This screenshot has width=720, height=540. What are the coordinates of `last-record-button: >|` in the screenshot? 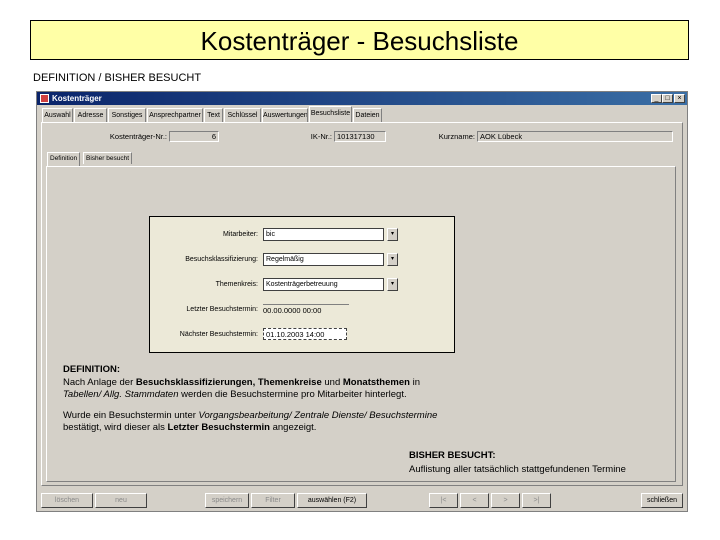 It's located at (536, 500).